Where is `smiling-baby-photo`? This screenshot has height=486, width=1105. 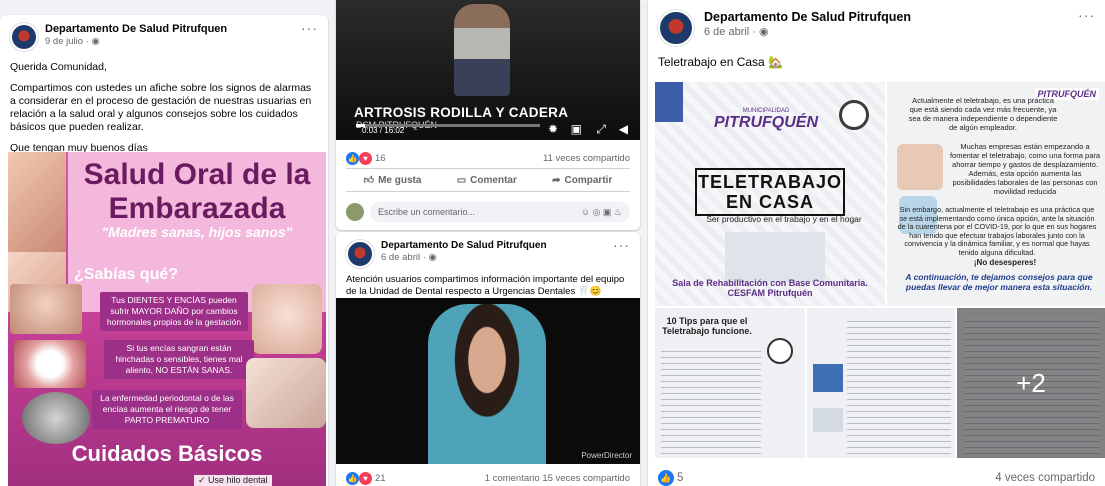
smiling-baby-photo is located at coordinates (287, 319).